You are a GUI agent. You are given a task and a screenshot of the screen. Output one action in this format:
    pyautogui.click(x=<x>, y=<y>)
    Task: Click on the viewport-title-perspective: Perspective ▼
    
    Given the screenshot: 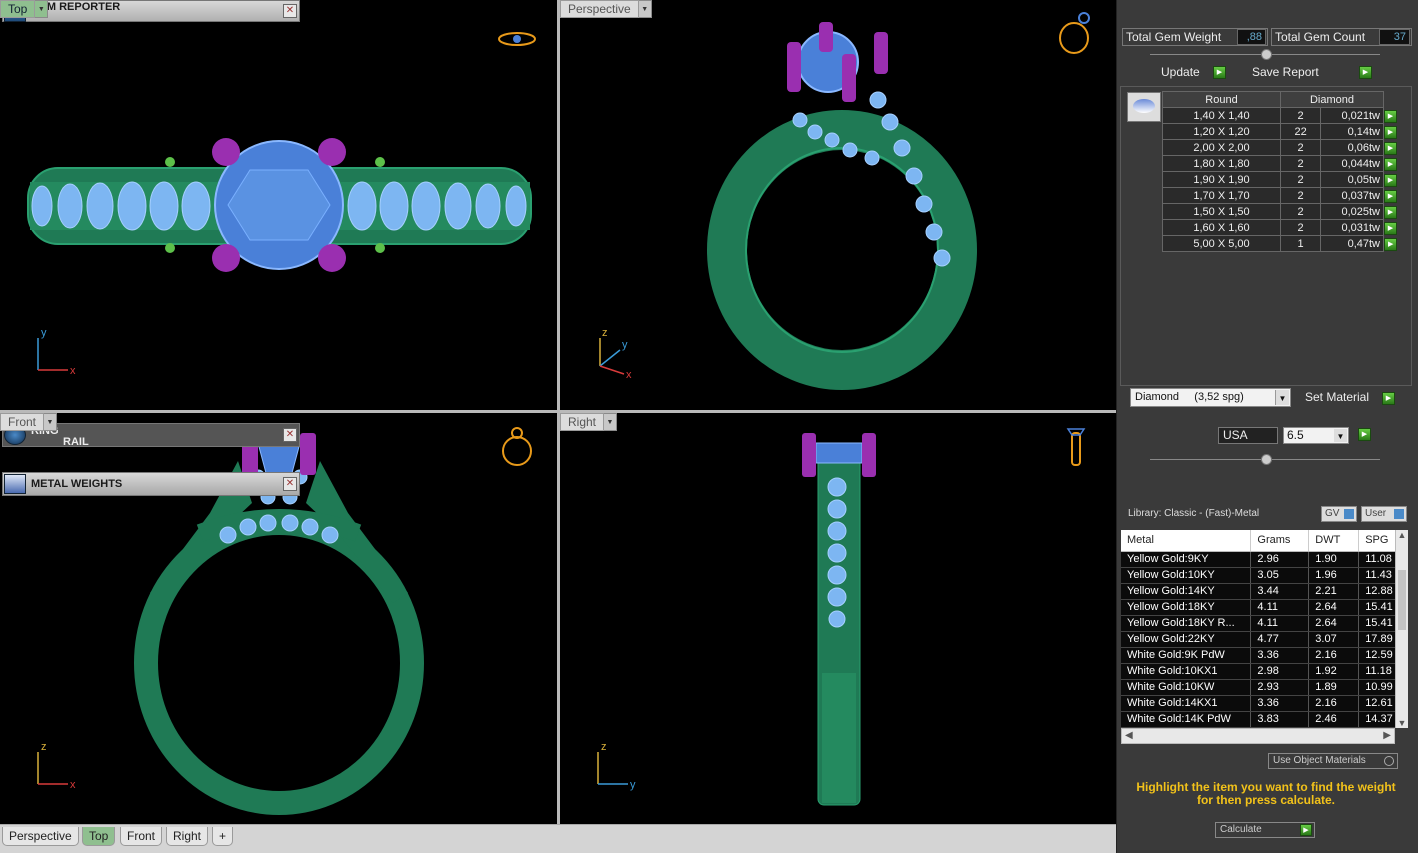 What is the action you would take?
    pyautogui.click(x=606, y=9)
    